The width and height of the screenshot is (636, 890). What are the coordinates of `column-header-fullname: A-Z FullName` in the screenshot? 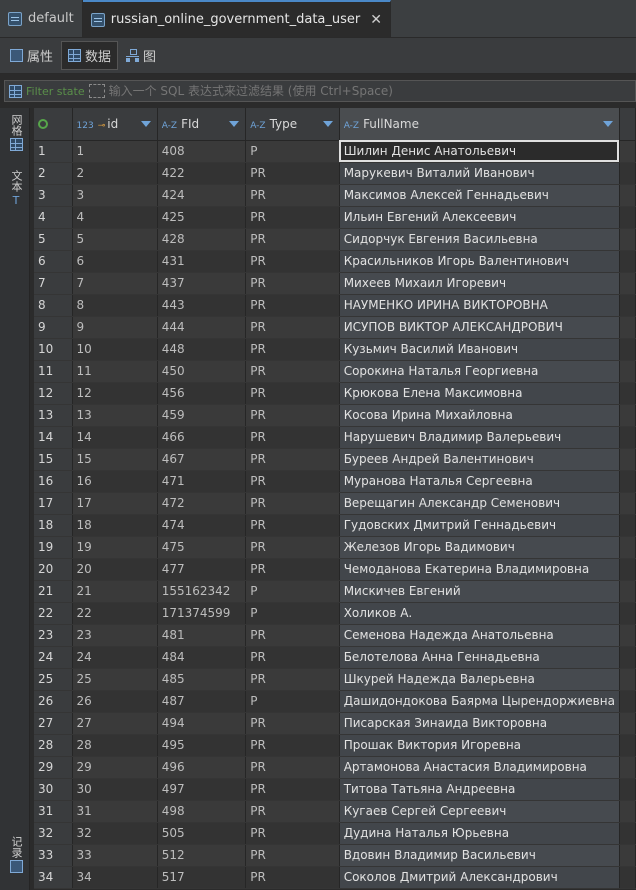 It's located at (479, 124).